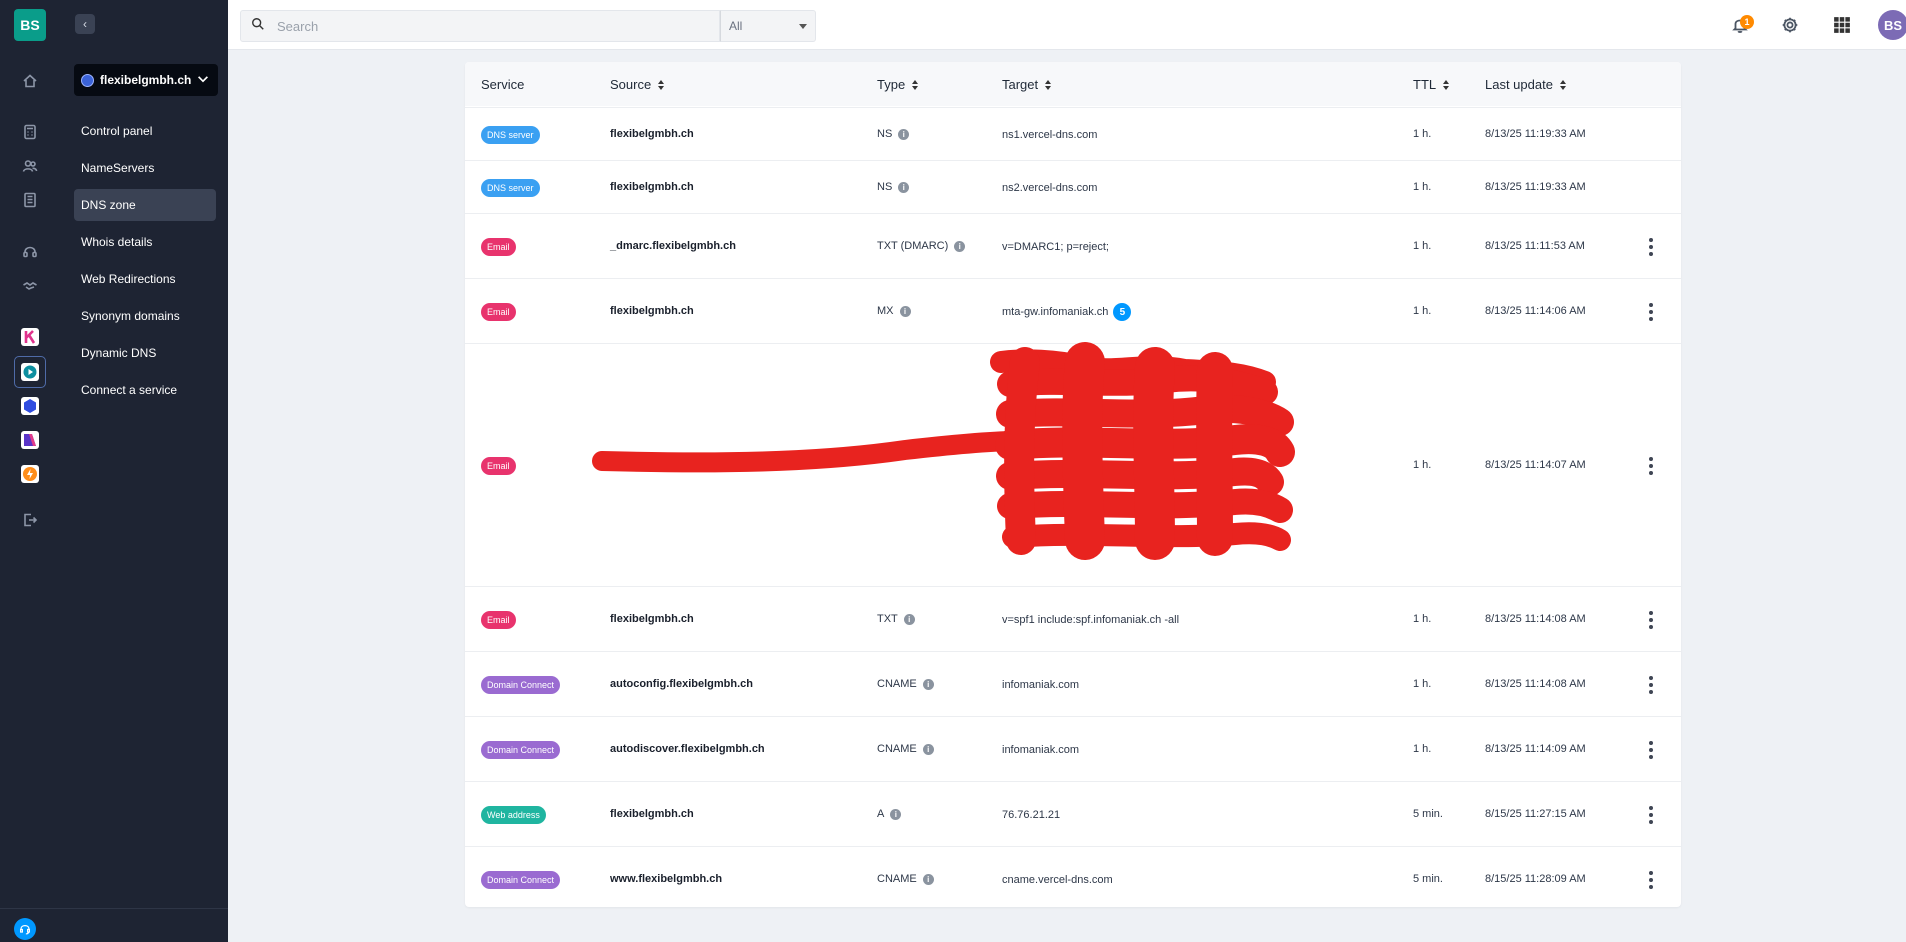 Image resolution: width=1906 pixels, height=942 pixels. What do you see at coordinates (30, 337) in the screenshot?
I see `kchat-app-icon` at bounding box center [30, 337].